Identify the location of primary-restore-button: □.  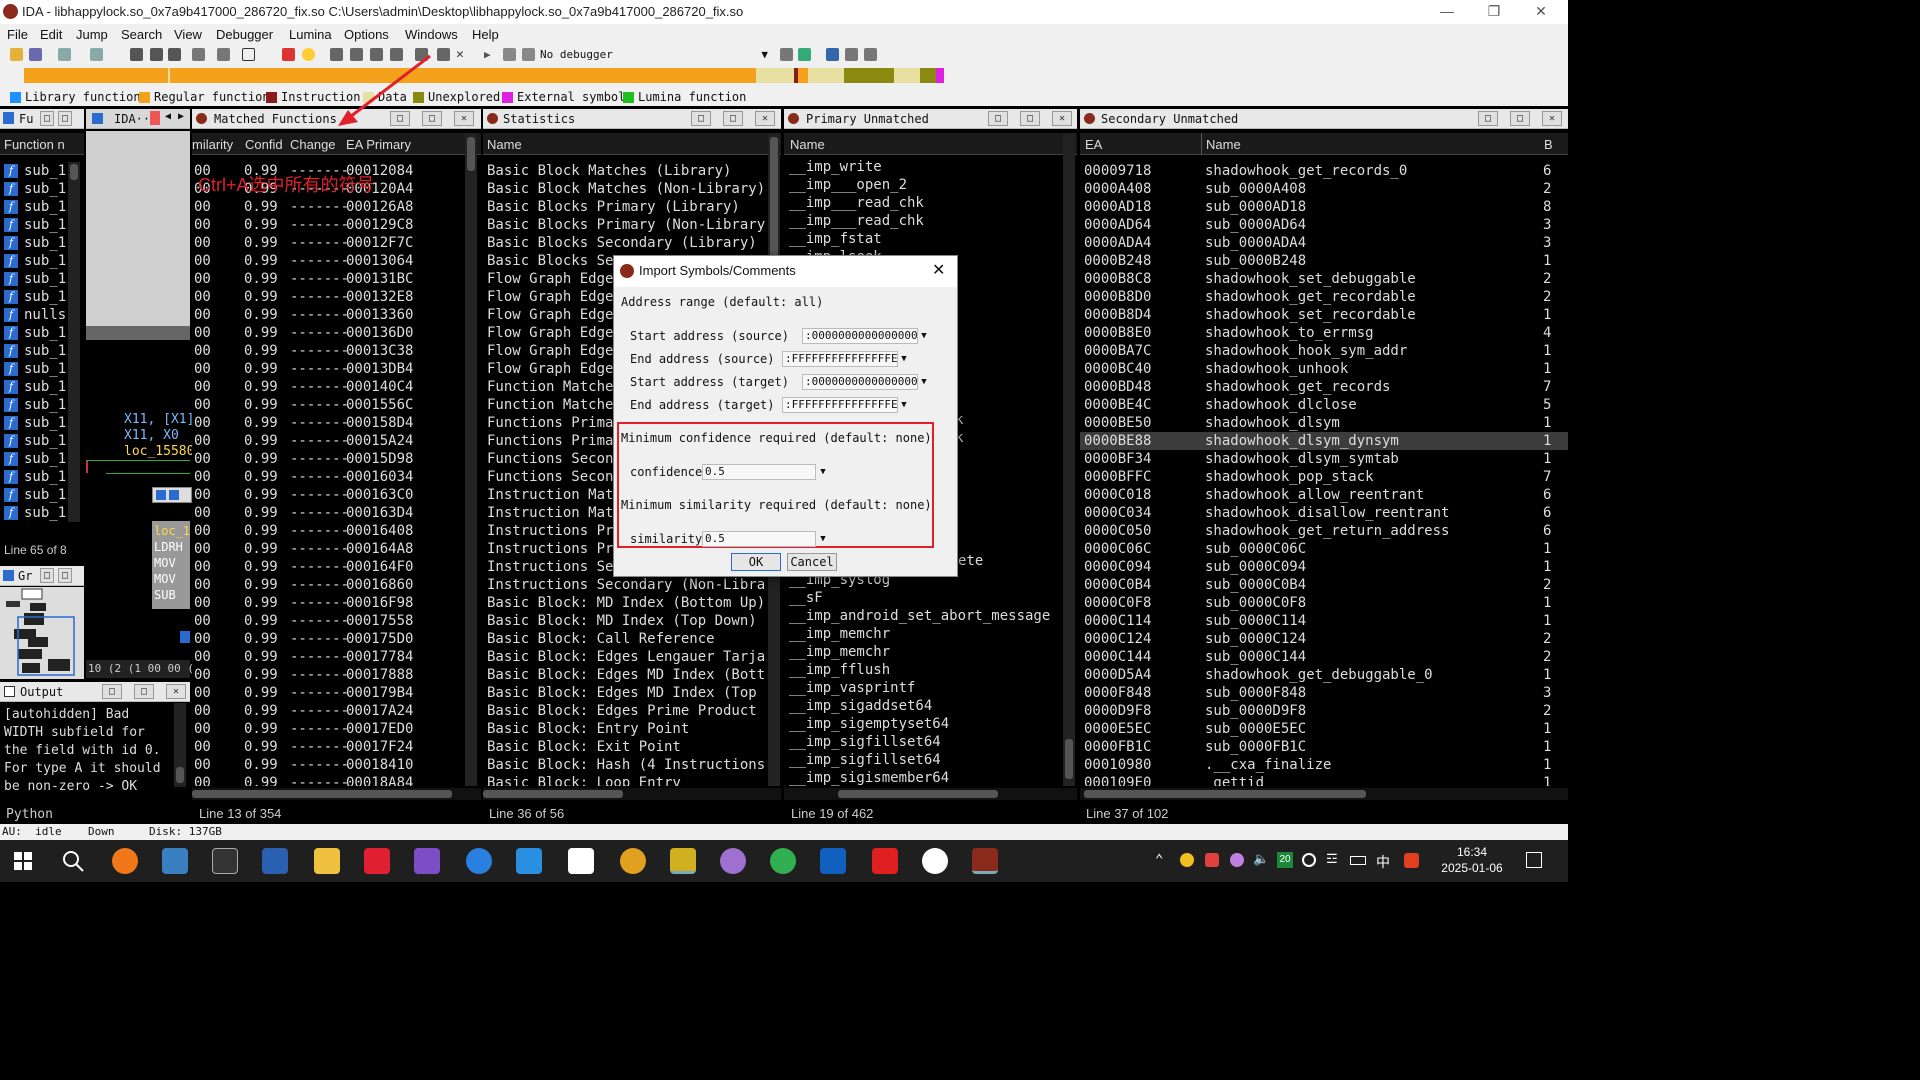
(1030, 118).